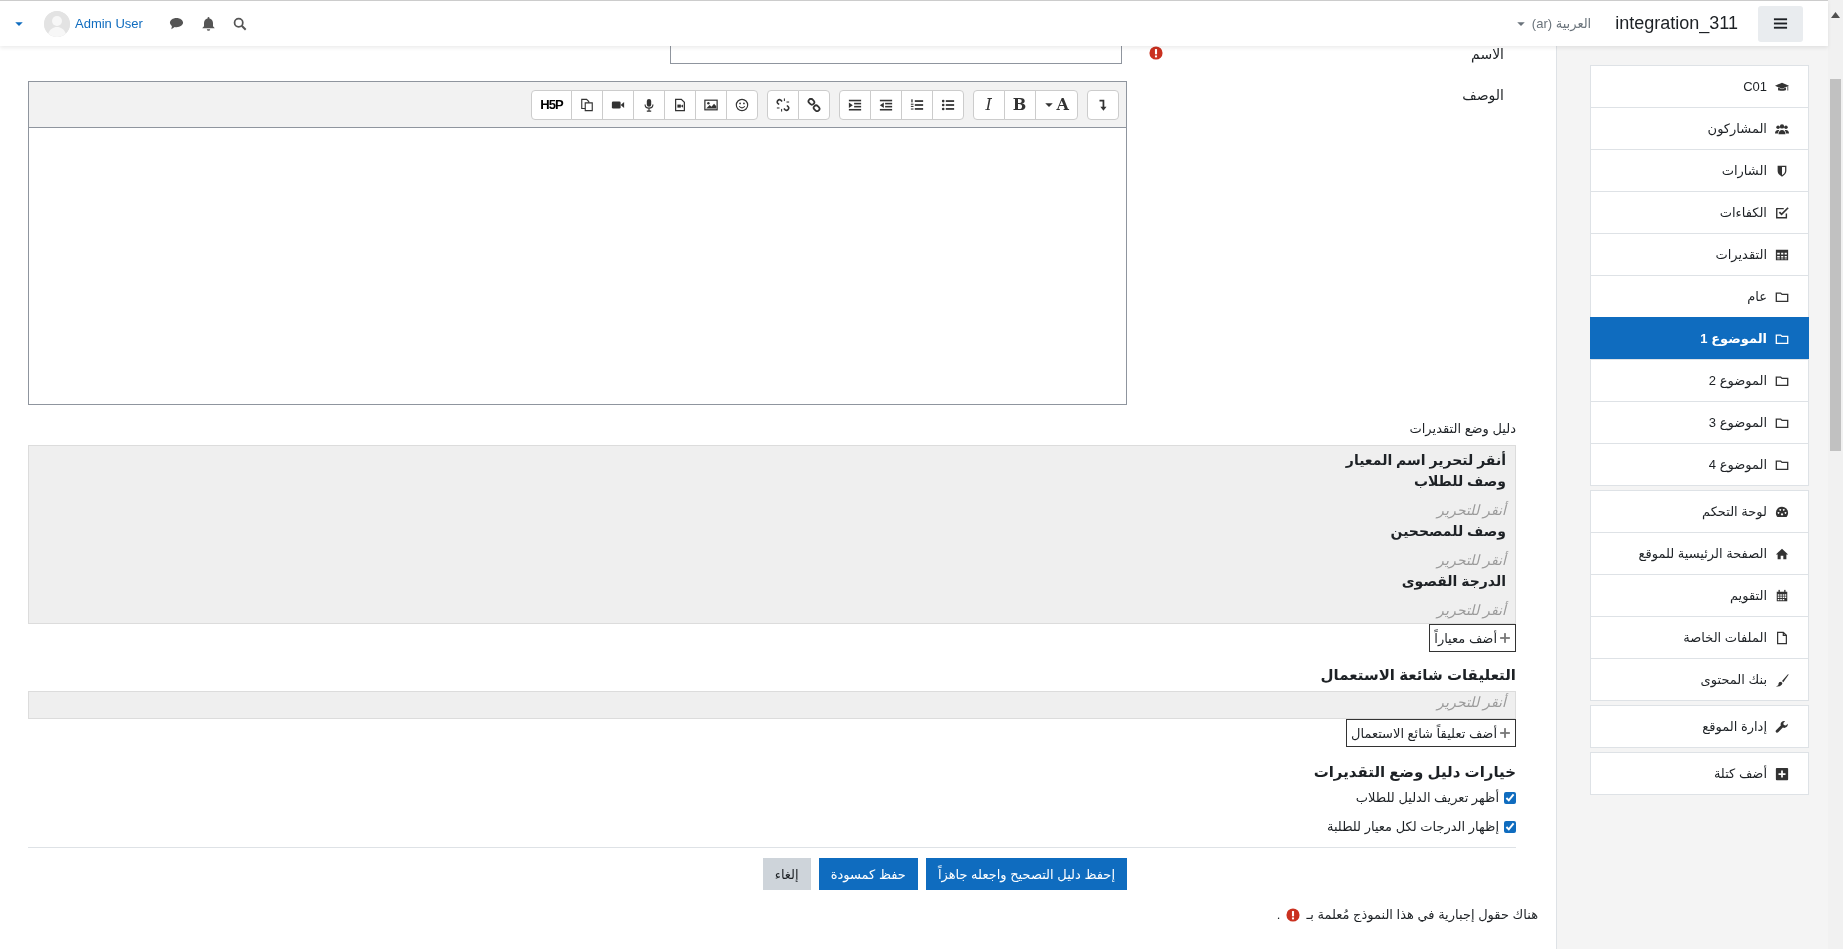 This screenshot has height=949, width=1843. What do you see at coordinates (551, 104) in the screenshot?
I see `h5p-button: H5P` at bounding box center [551, 104].